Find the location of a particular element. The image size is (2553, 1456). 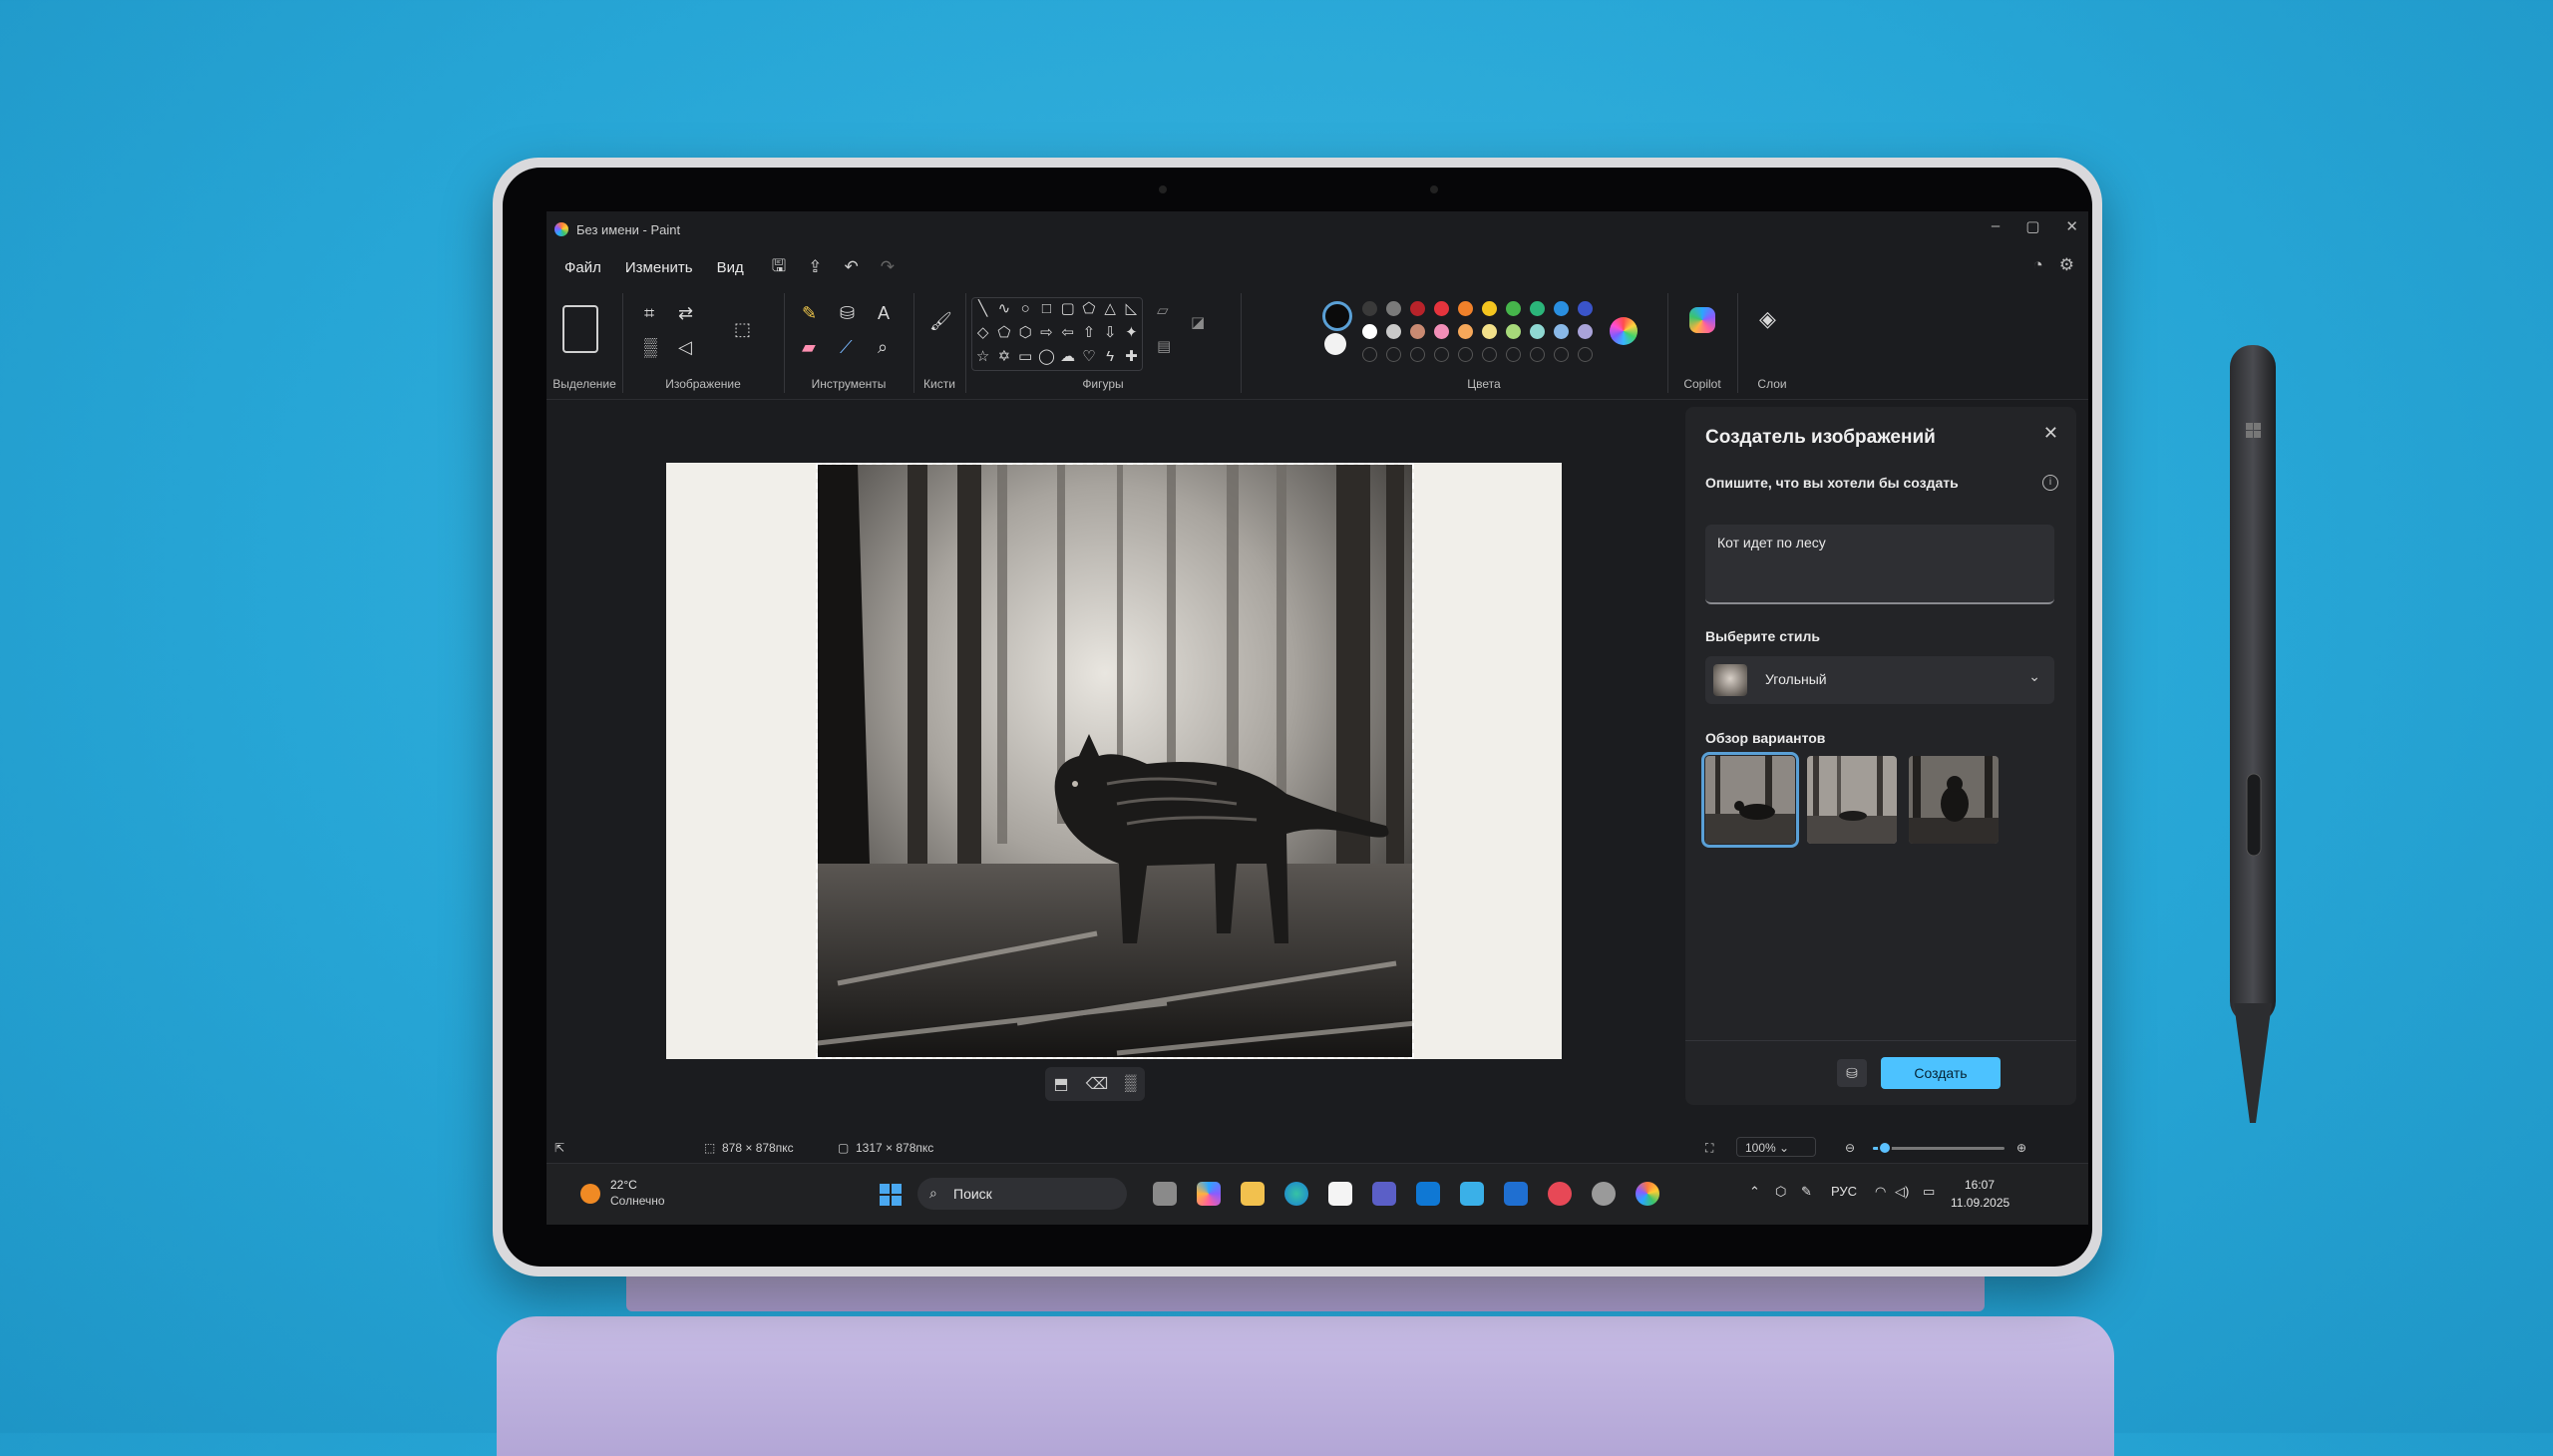

task-view-icon is located at coordinates (1165, 1194).